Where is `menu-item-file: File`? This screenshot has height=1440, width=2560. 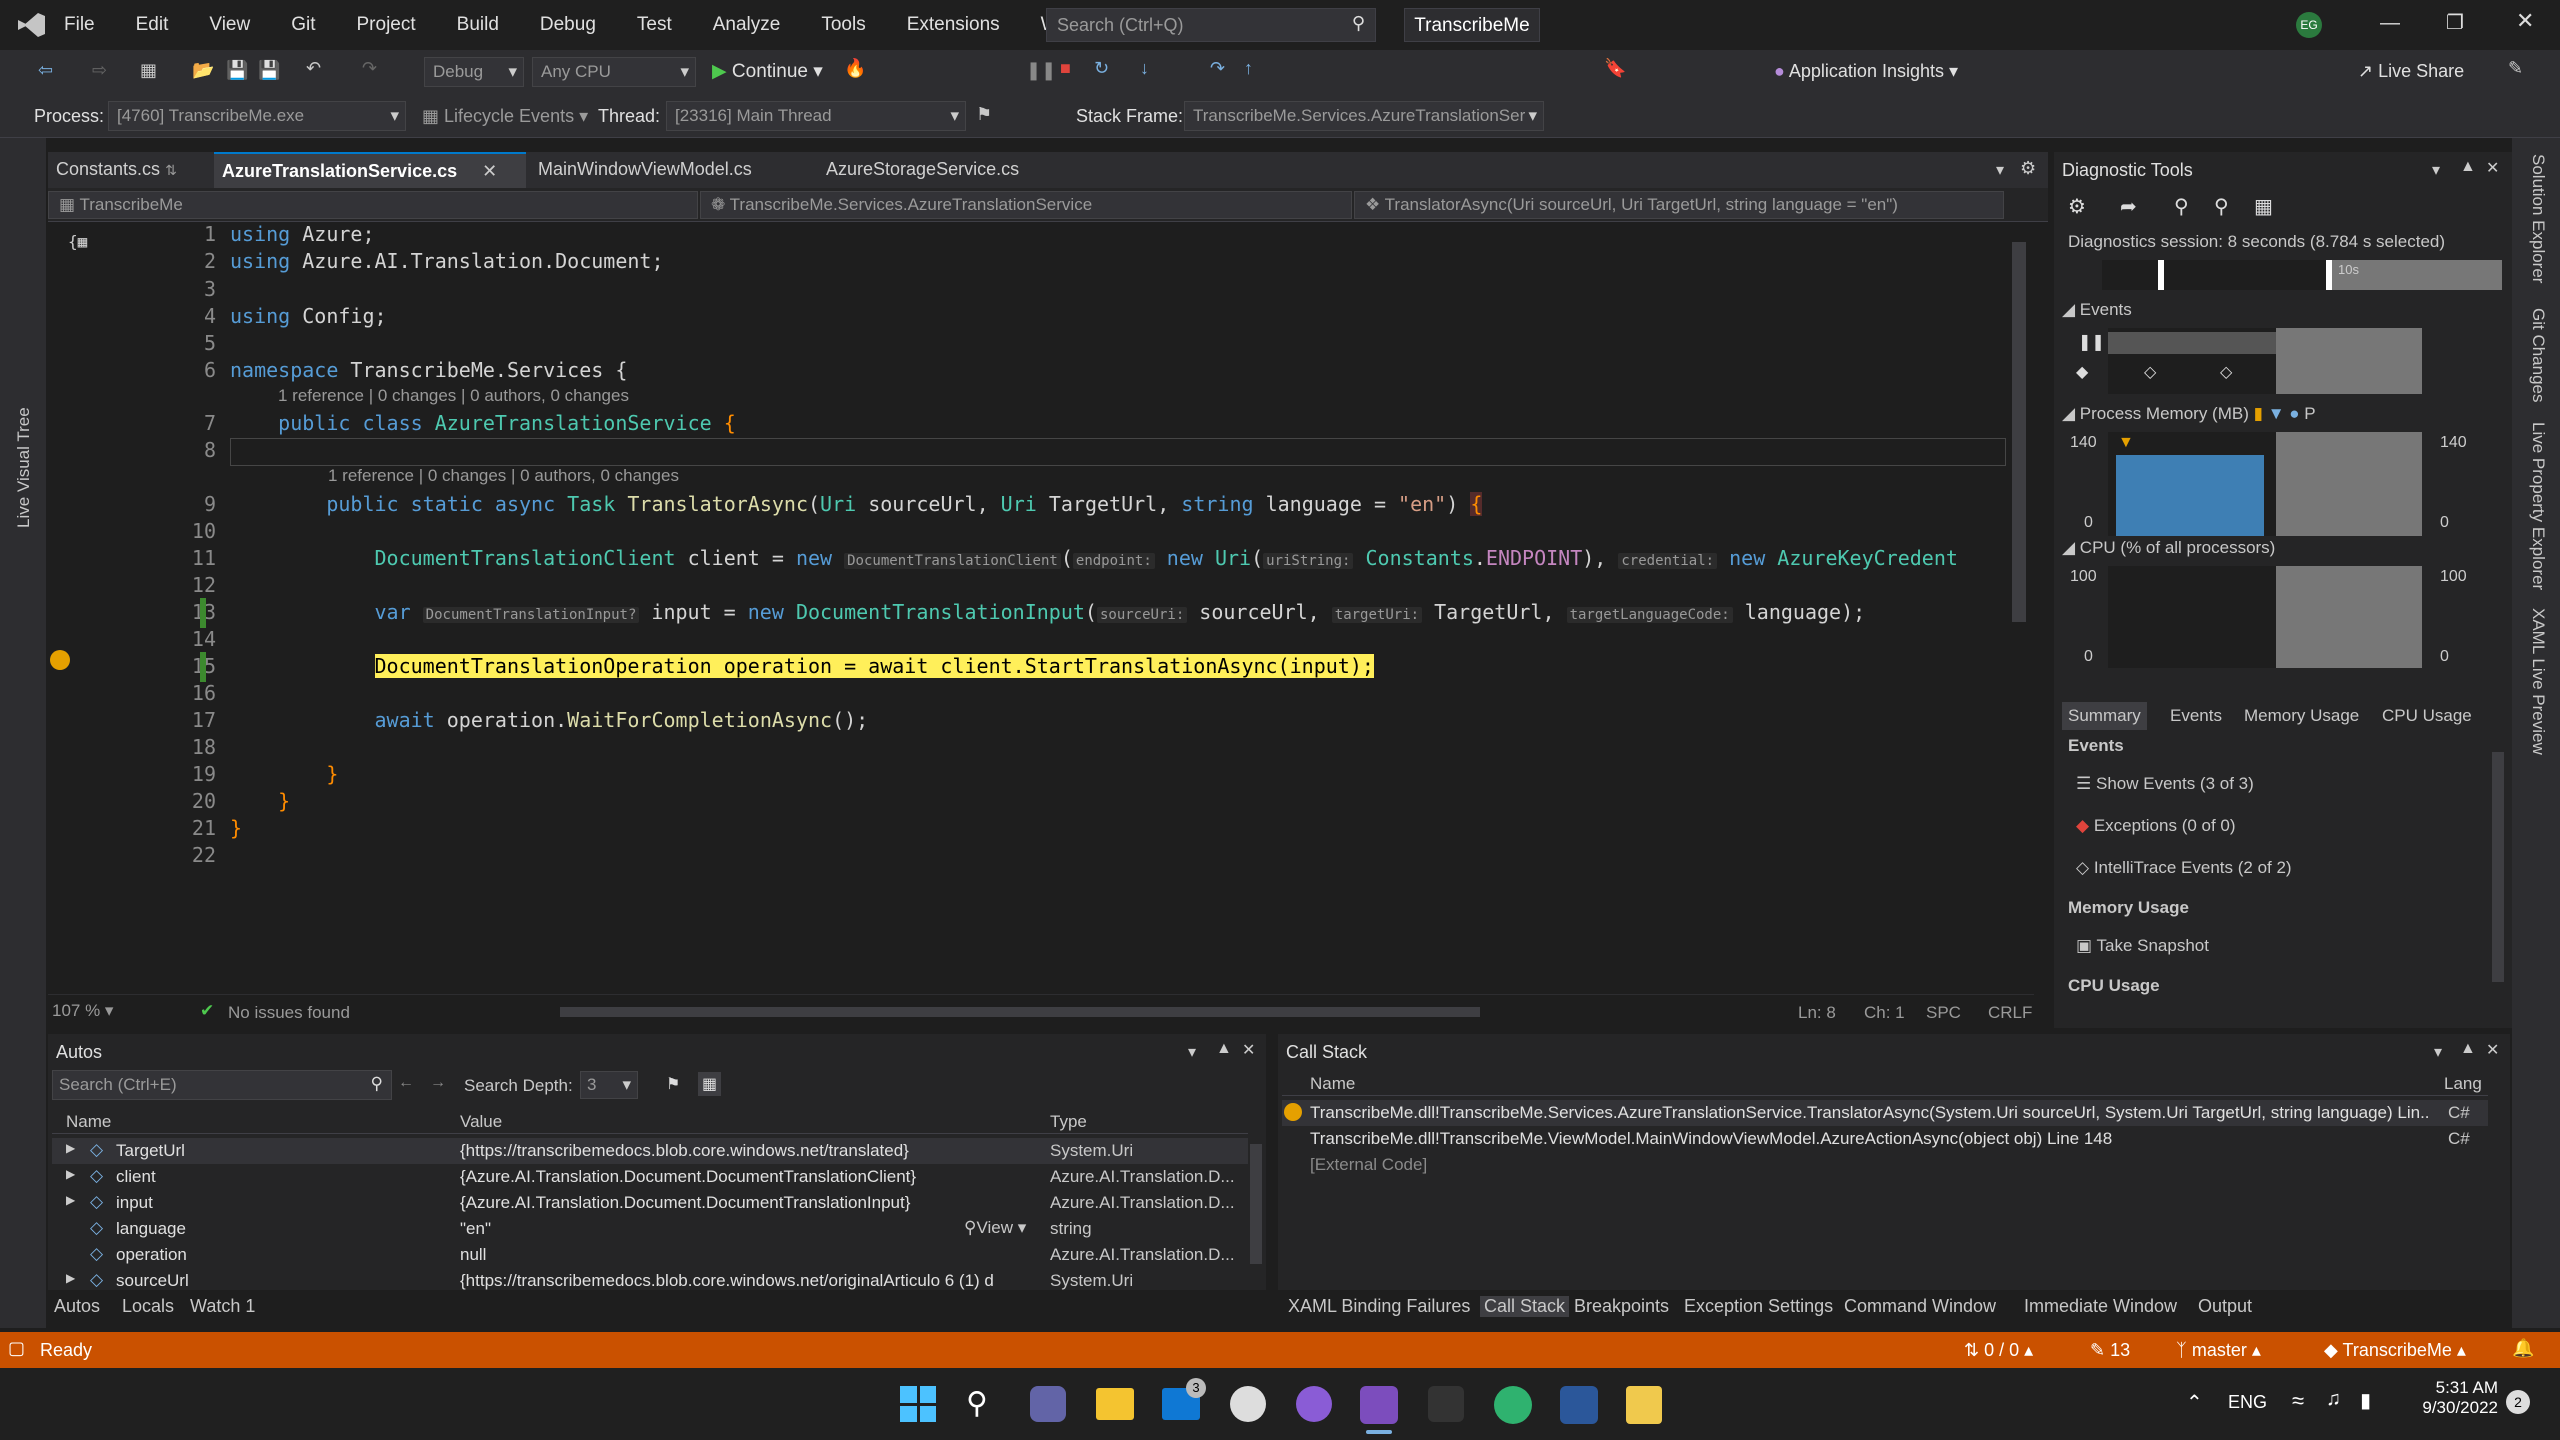
menu-item-file: File is located at coordinates (79, 25).